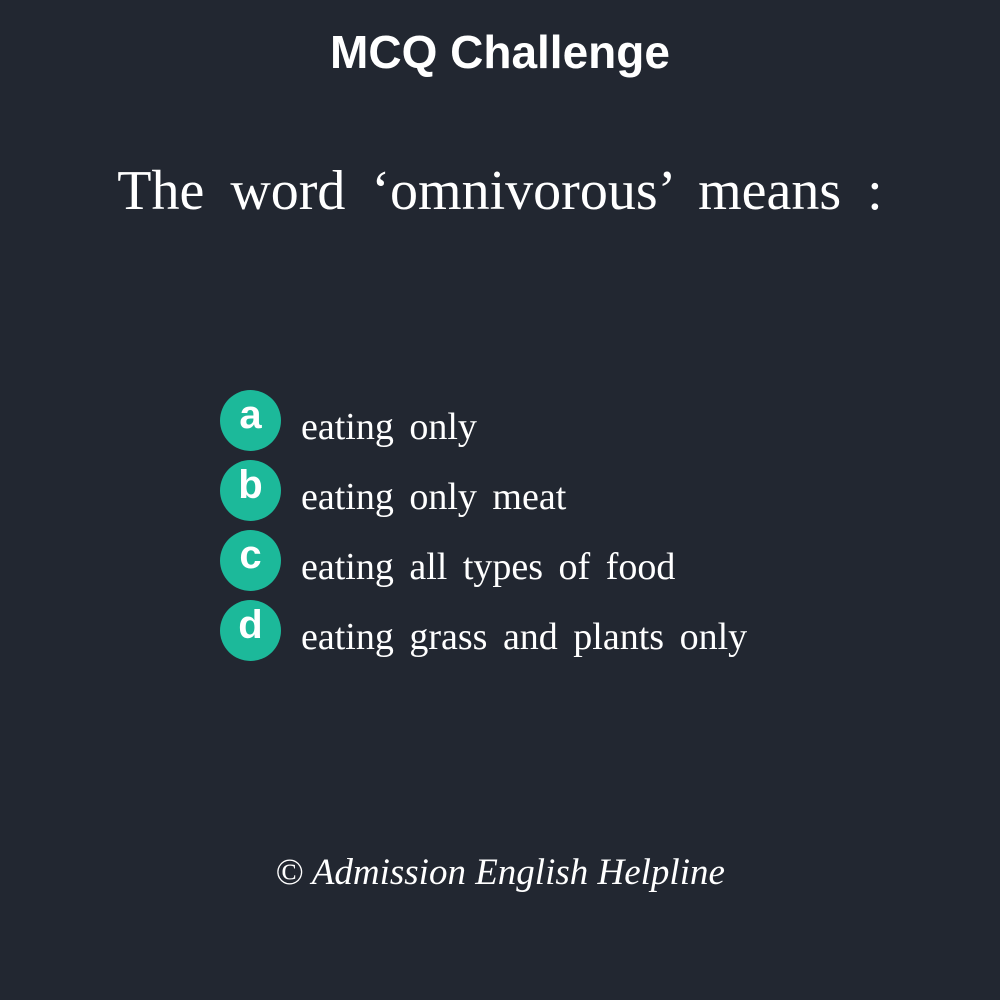 The height and width of the screenshot is (1000, 1000). What do you see at coordinates (488, 567) in the screenshot?
I see `option-text: eating all types of food` at bounding box center [488, 567].